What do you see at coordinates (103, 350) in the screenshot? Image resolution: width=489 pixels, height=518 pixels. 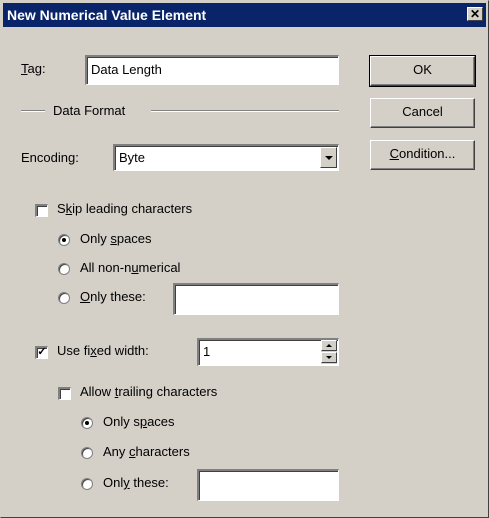 I see `fixed-width-label: Use fixed width:` at bounding box center [103, 350].